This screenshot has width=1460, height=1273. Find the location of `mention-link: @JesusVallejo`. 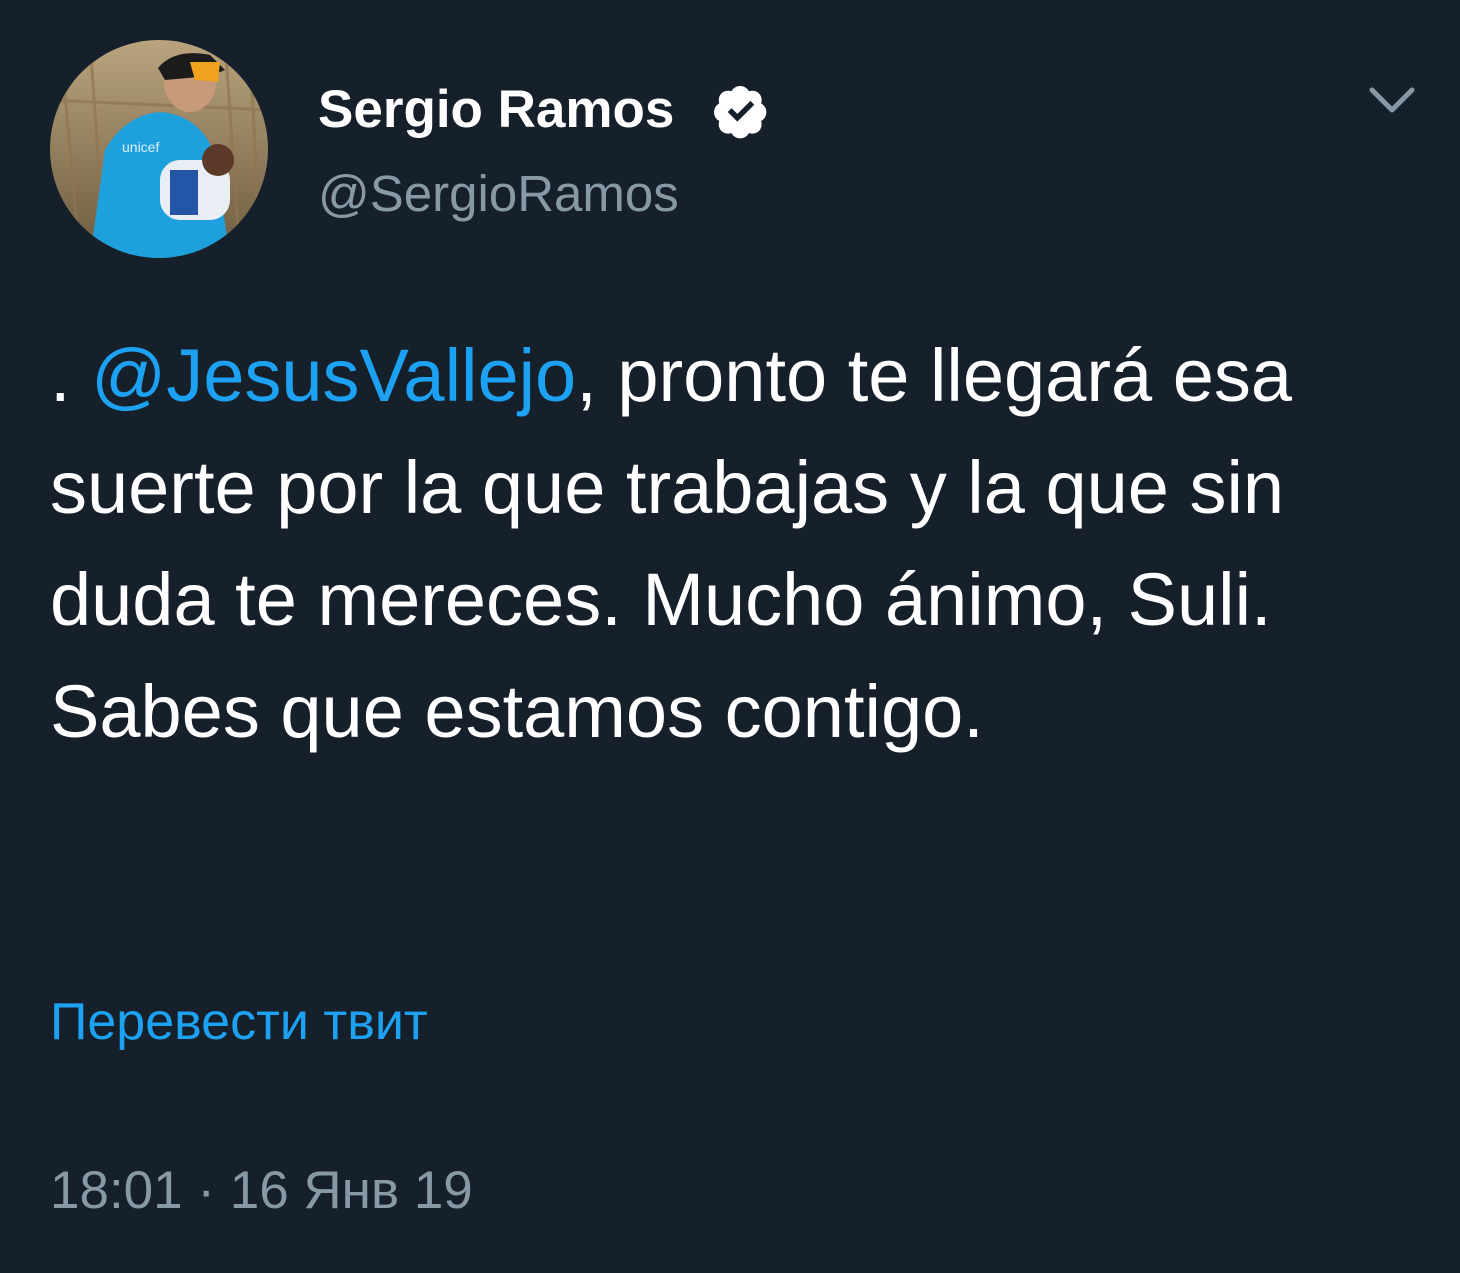

mention-link: @JesusVallejo is located at coordinates (333, 375).